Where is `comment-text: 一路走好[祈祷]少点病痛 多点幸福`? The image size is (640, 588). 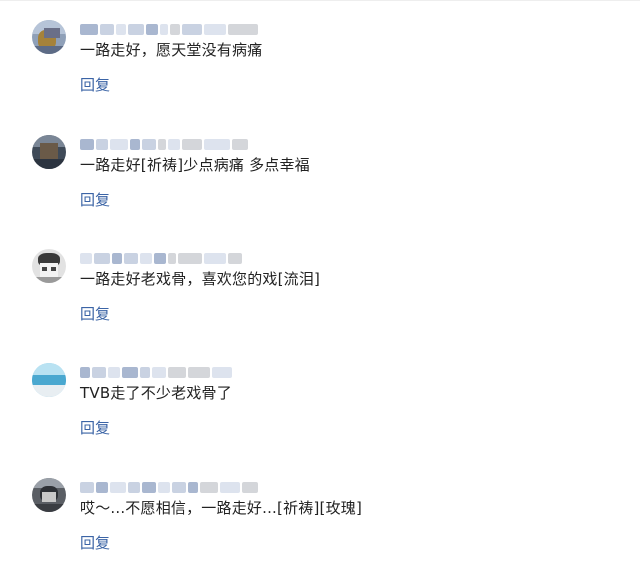
comment-text: 一路走好[祈祷]少点病痛 多点幸福 is located at coordinates (195, 165).